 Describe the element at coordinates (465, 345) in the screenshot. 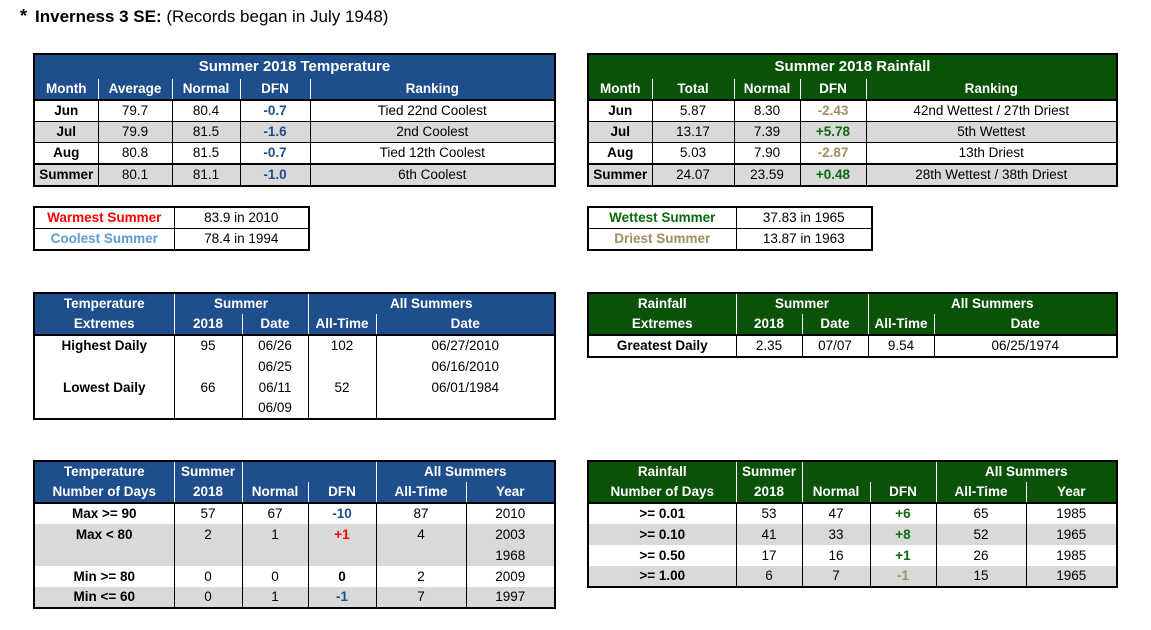

I see `all-time-date-cell: 06/27/2010` at that location.